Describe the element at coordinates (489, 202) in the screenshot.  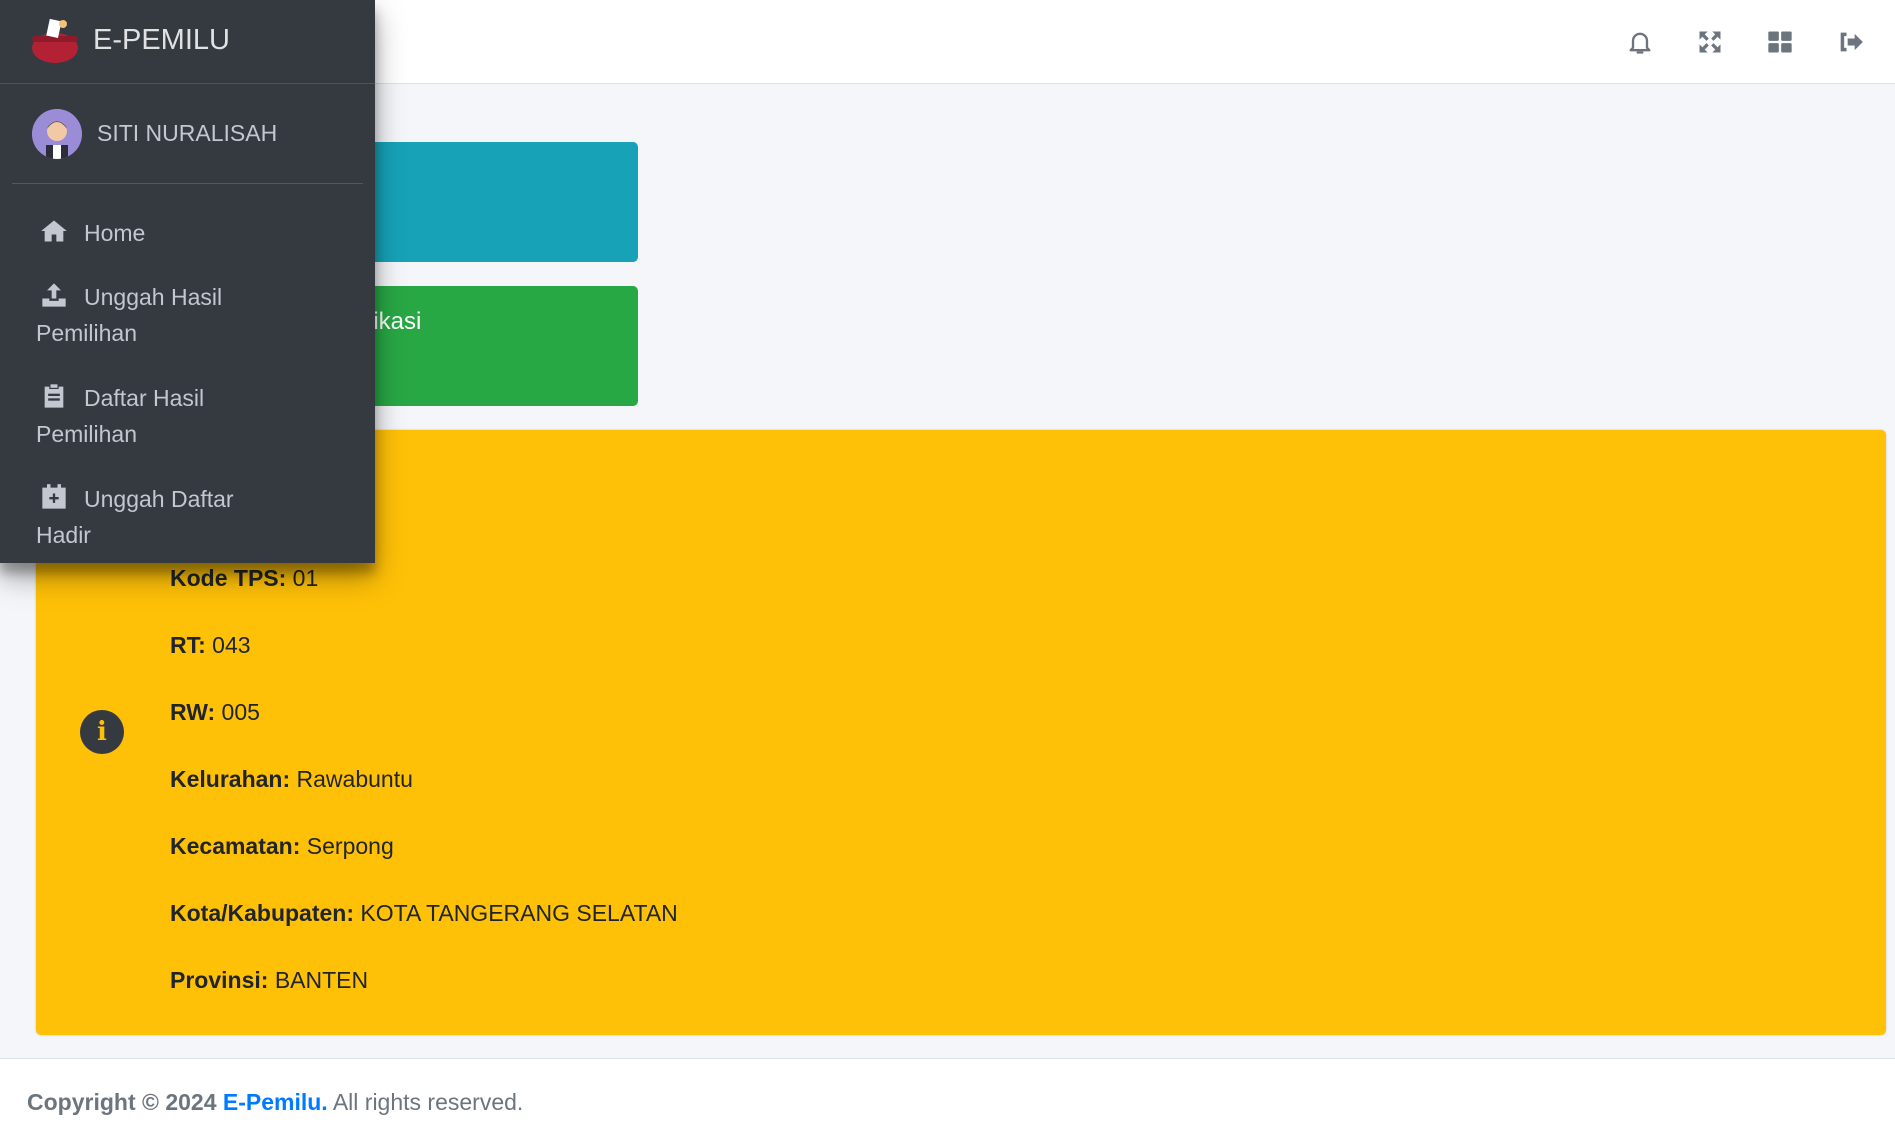
I see `teal-info-box` at that location.